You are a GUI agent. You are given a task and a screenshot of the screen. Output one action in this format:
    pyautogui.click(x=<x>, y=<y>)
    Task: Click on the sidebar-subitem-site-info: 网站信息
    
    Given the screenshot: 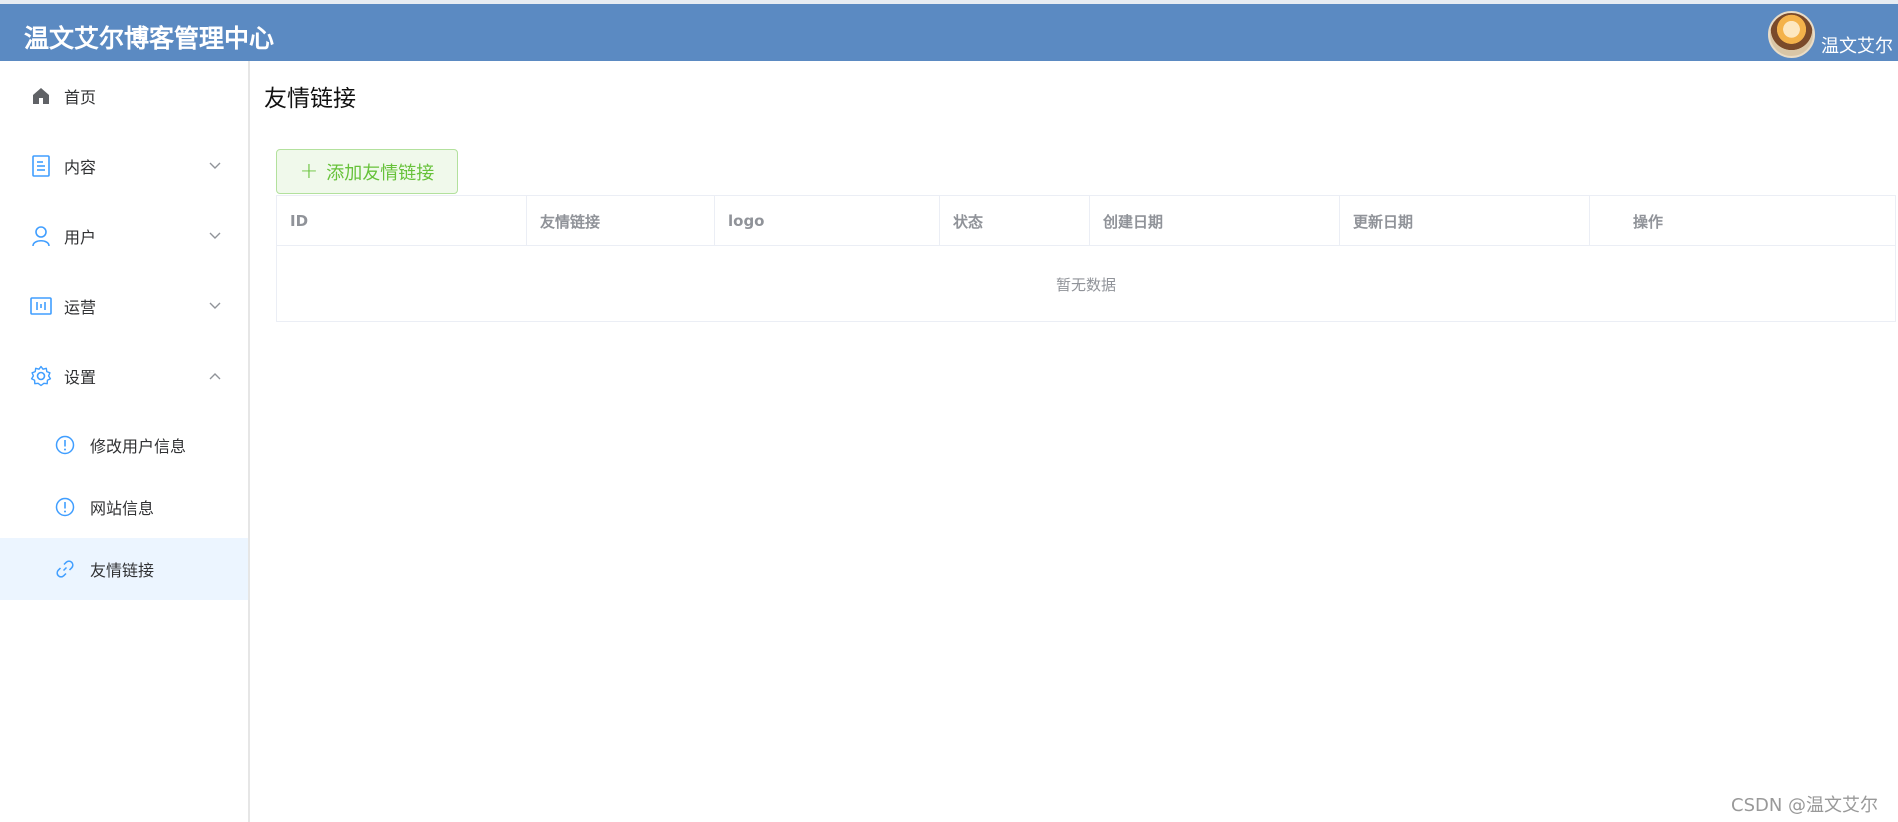 What is the action you would take?
    pyautogui.click(x=124, y=507)
    